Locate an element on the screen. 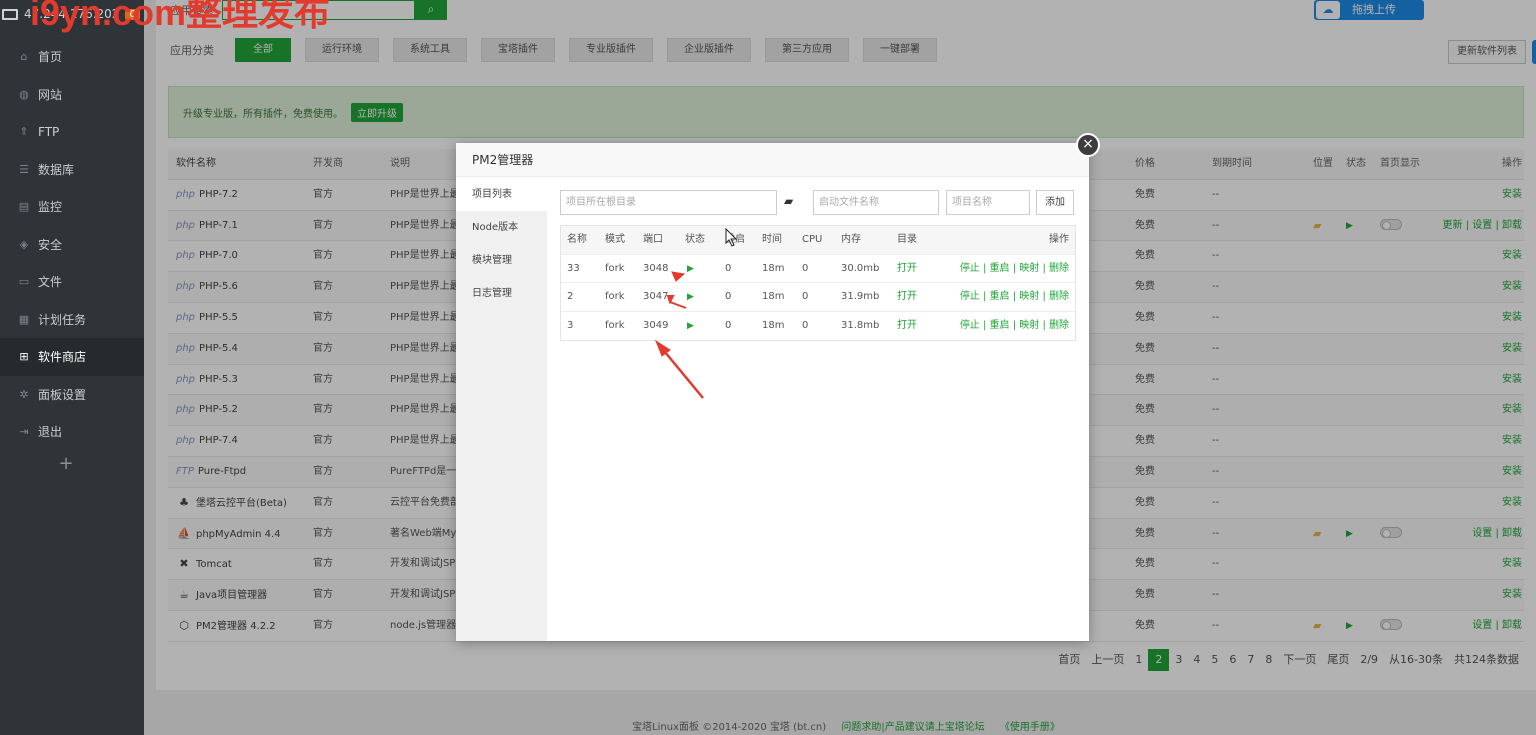  sidebar-item-label: 首页 is located at coordinates (50, 57).